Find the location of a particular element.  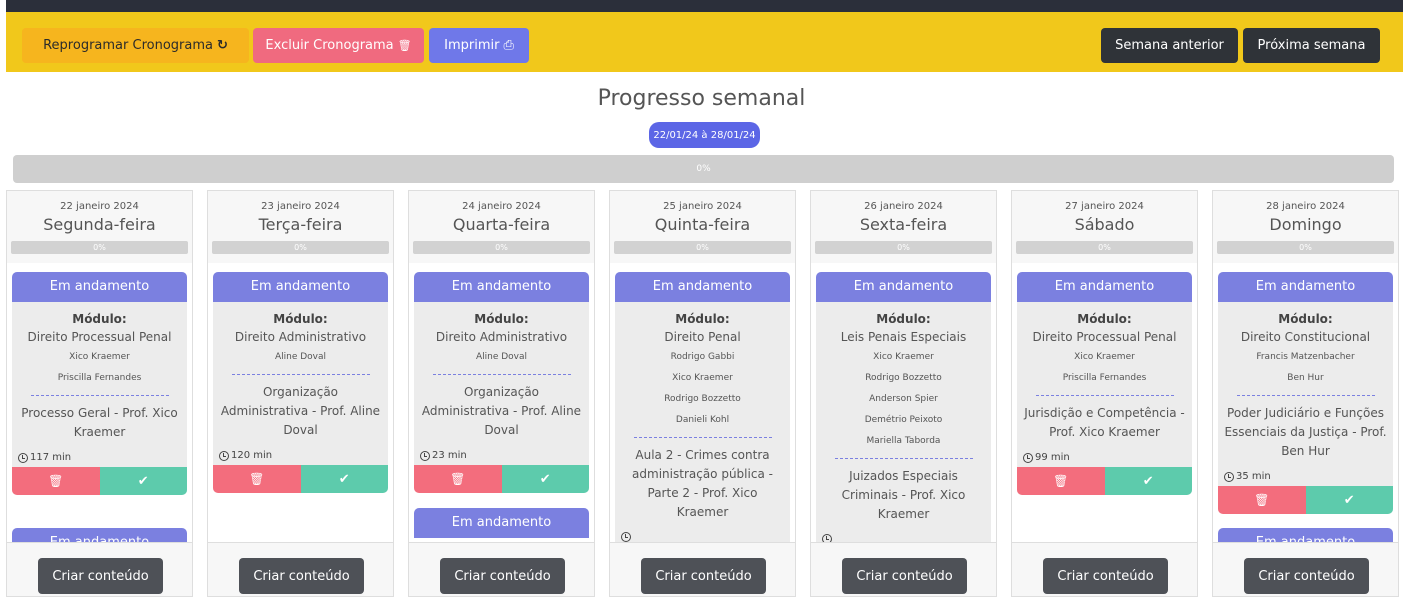

day-weekday: Sábado is located at coordinates (1104, 224).